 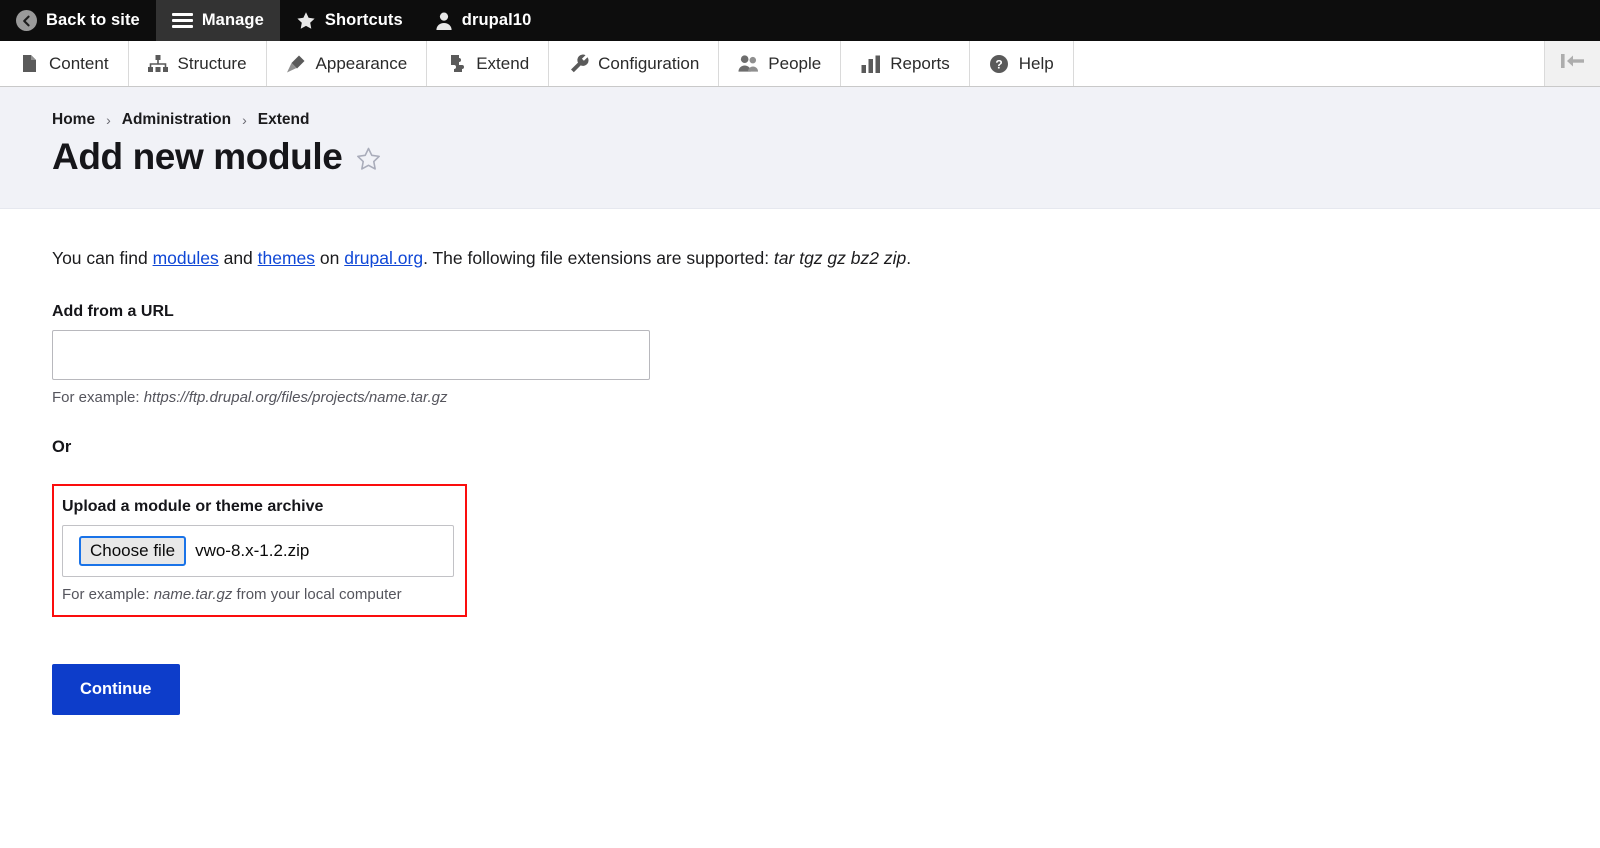 I want to click on people-icon, so click(x=748, y=63).